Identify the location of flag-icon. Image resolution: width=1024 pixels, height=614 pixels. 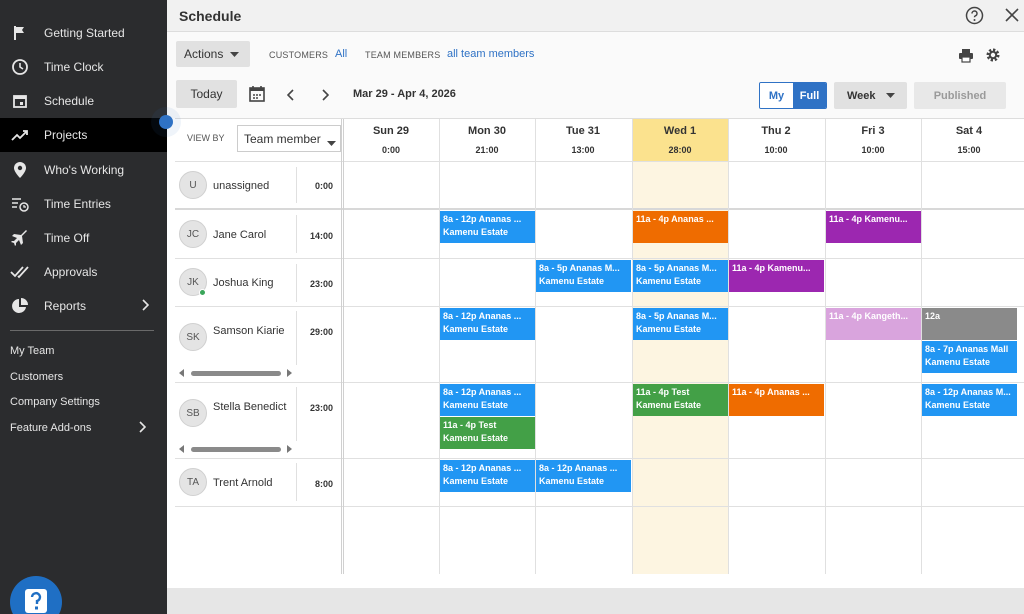
(20, 33).